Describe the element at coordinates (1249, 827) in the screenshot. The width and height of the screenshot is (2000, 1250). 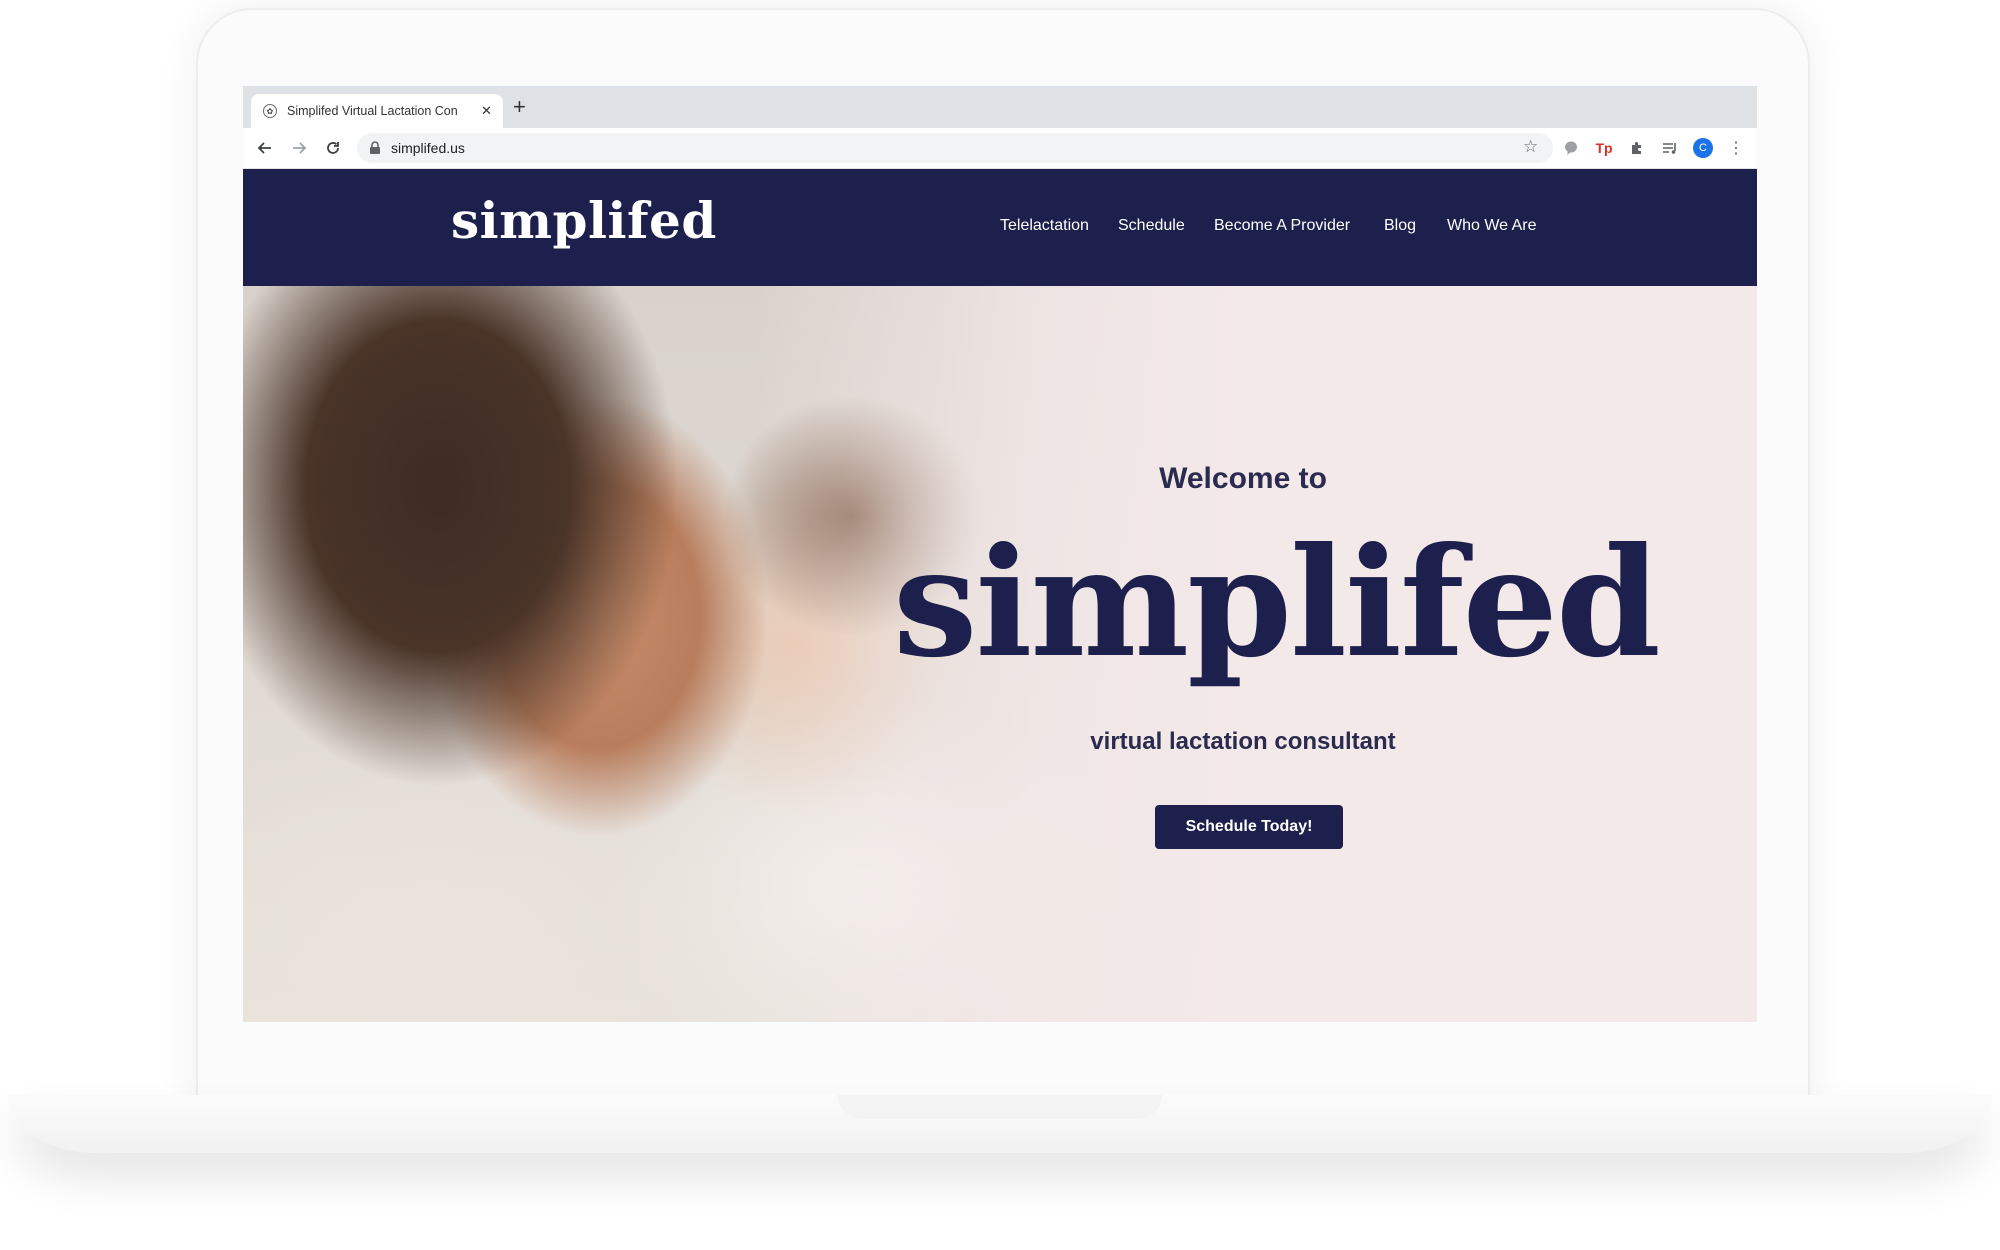
I see `schedule-today-button: Schedule Today!` at that location.